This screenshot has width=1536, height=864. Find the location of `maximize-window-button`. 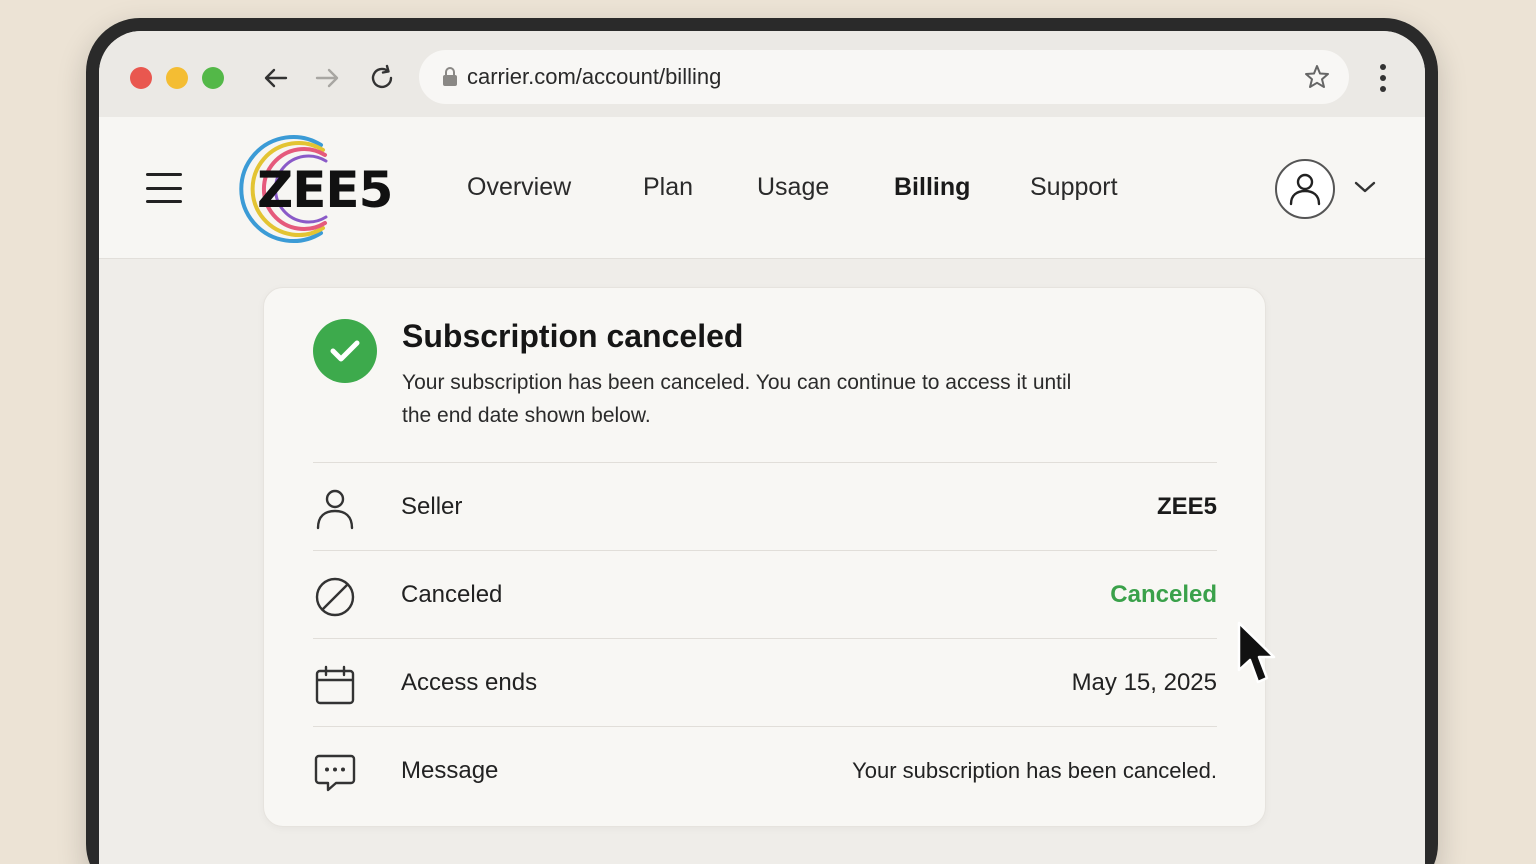

maximize-window-button is located at coordinates (213, 78).